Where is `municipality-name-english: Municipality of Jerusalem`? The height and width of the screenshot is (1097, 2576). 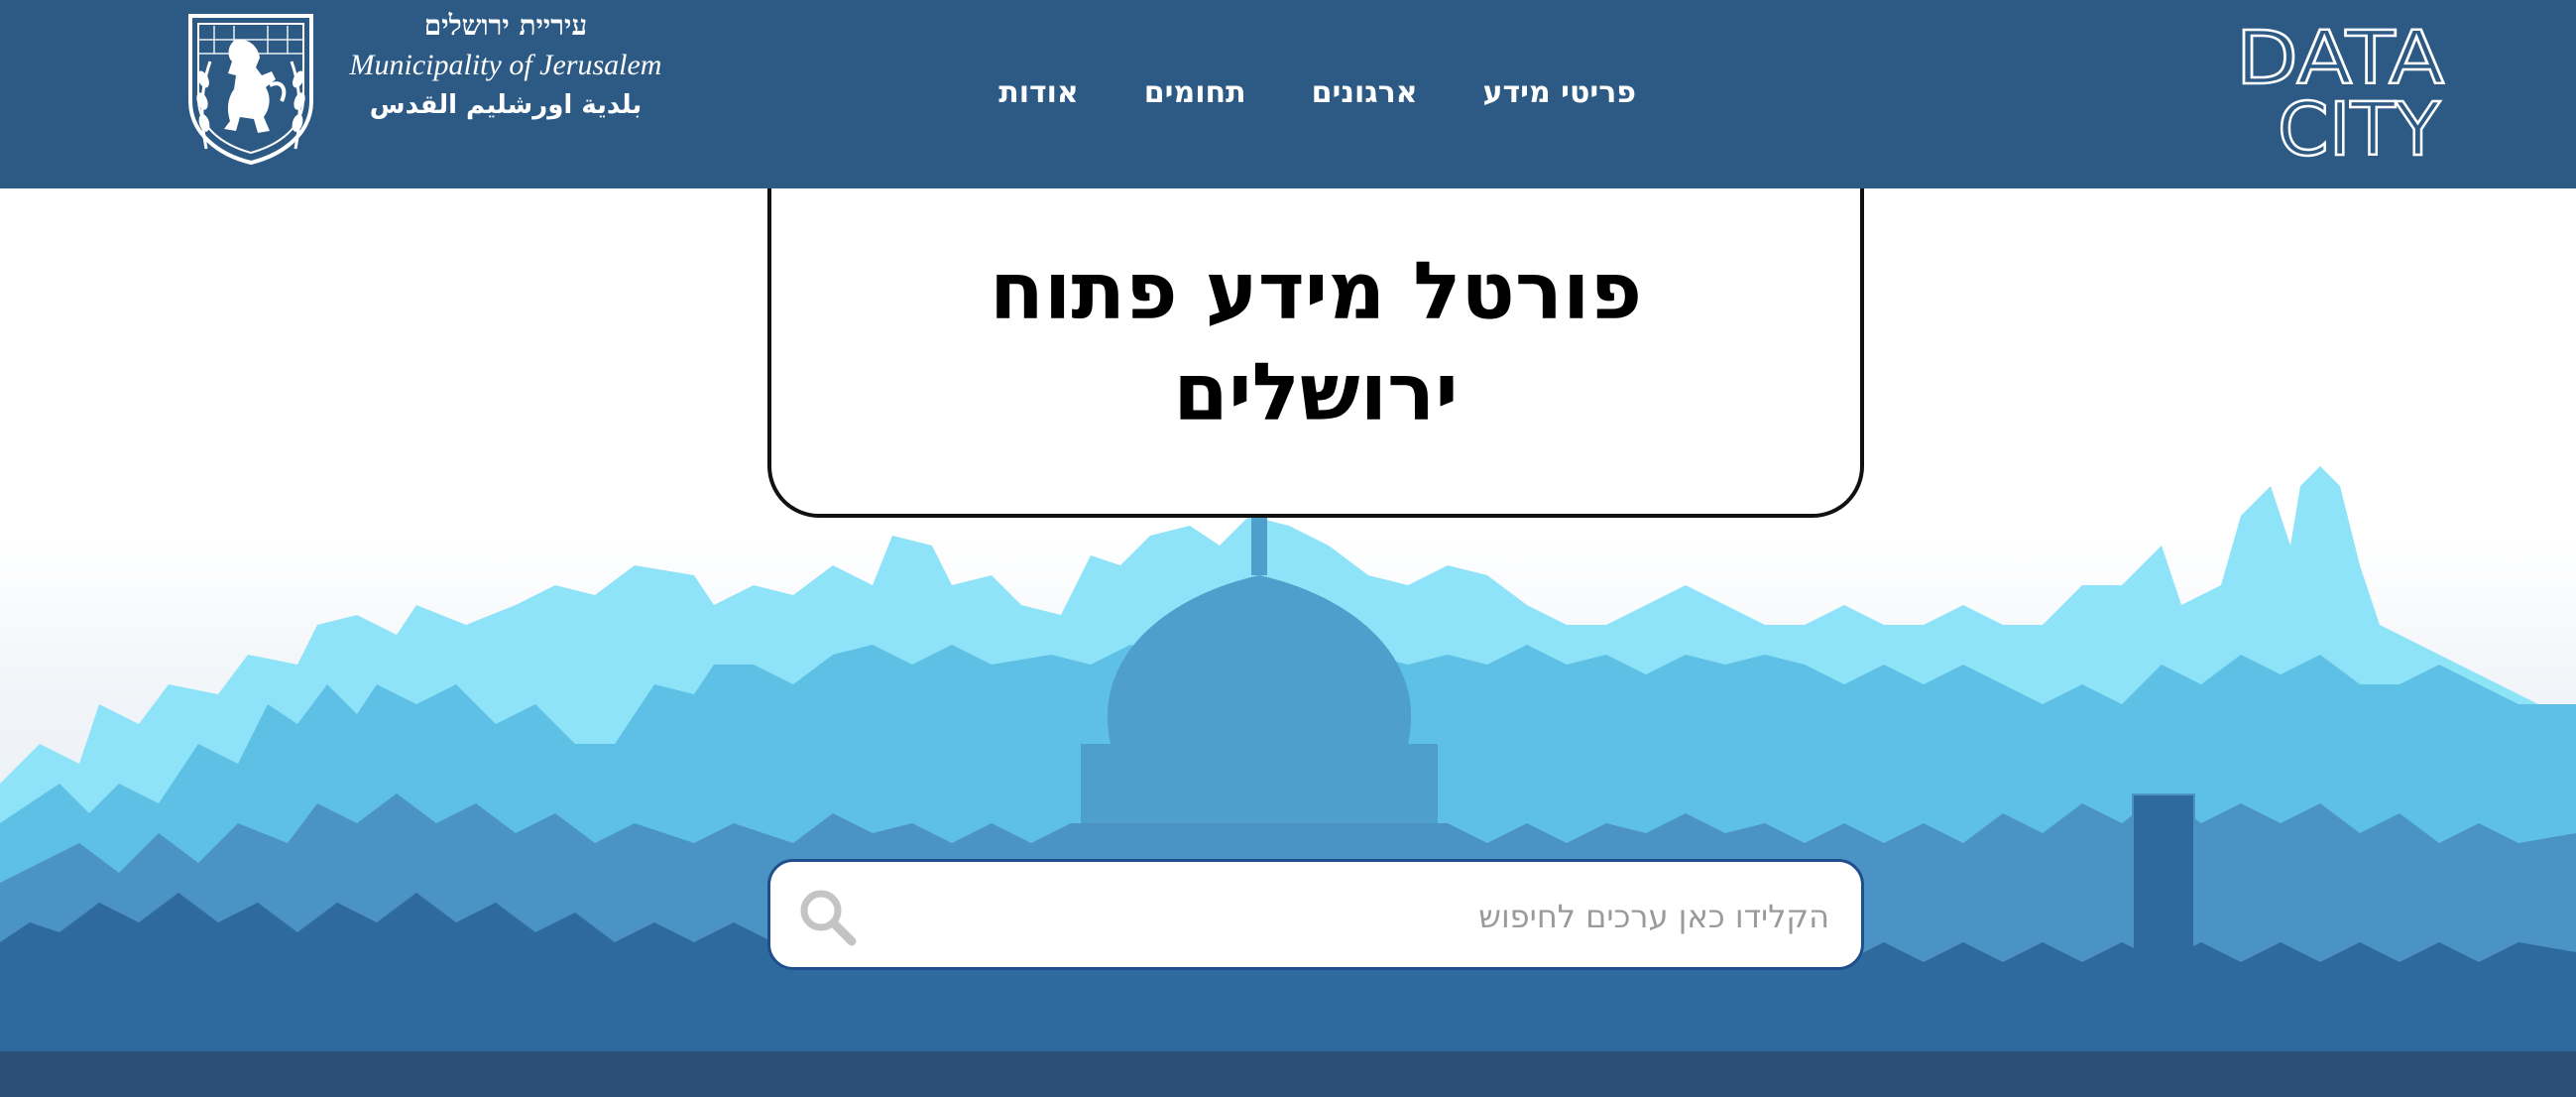 municipality-name-english: Municipality of Jerusalem is located at coordinates (505, 65).